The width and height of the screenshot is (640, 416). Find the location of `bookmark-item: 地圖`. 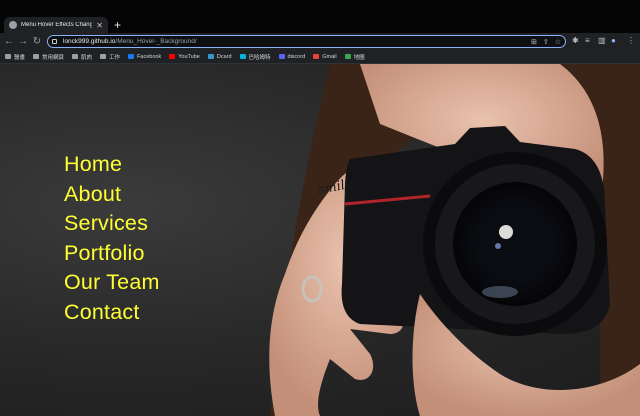

bookmark-item: 地圖 is located at coordinates (354, 57).